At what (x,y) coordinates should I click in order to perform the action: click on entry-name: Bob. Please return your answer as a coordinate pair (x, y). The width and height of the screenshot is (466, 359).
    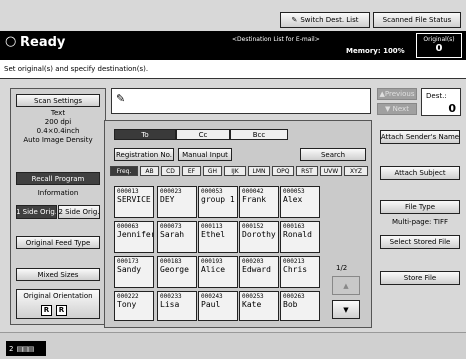
    Looking at the image, I should click on (290, 304).